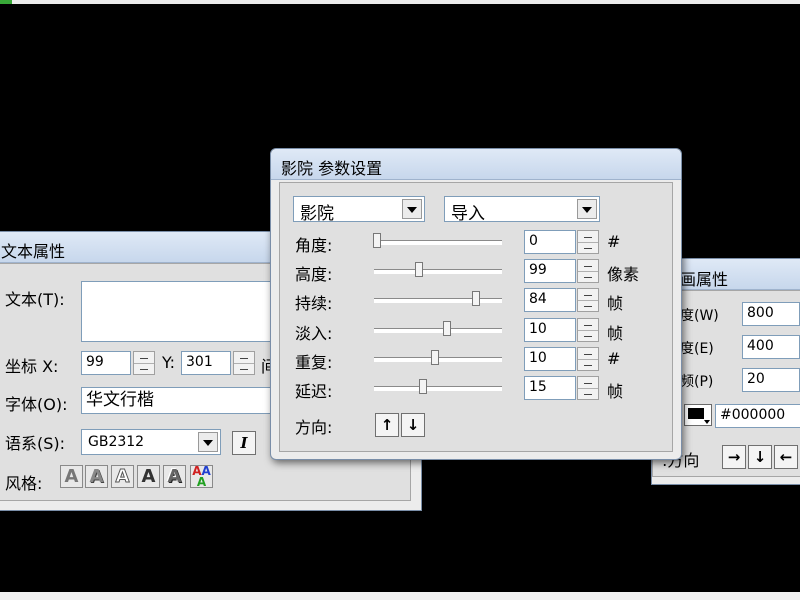 The image size is (800, 600). What do you see at coordinates (96, 476) in the screenshot?
I see `style-button-shadow: A` at bounding box center [96, 476].